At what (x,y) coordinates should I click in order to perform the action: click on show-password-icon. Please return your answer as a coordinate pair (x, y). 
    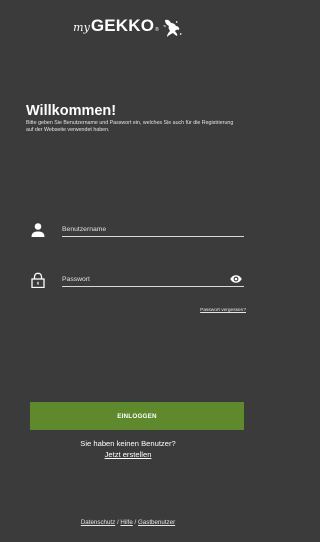
    Looking at the image, I should click on (236, 279).